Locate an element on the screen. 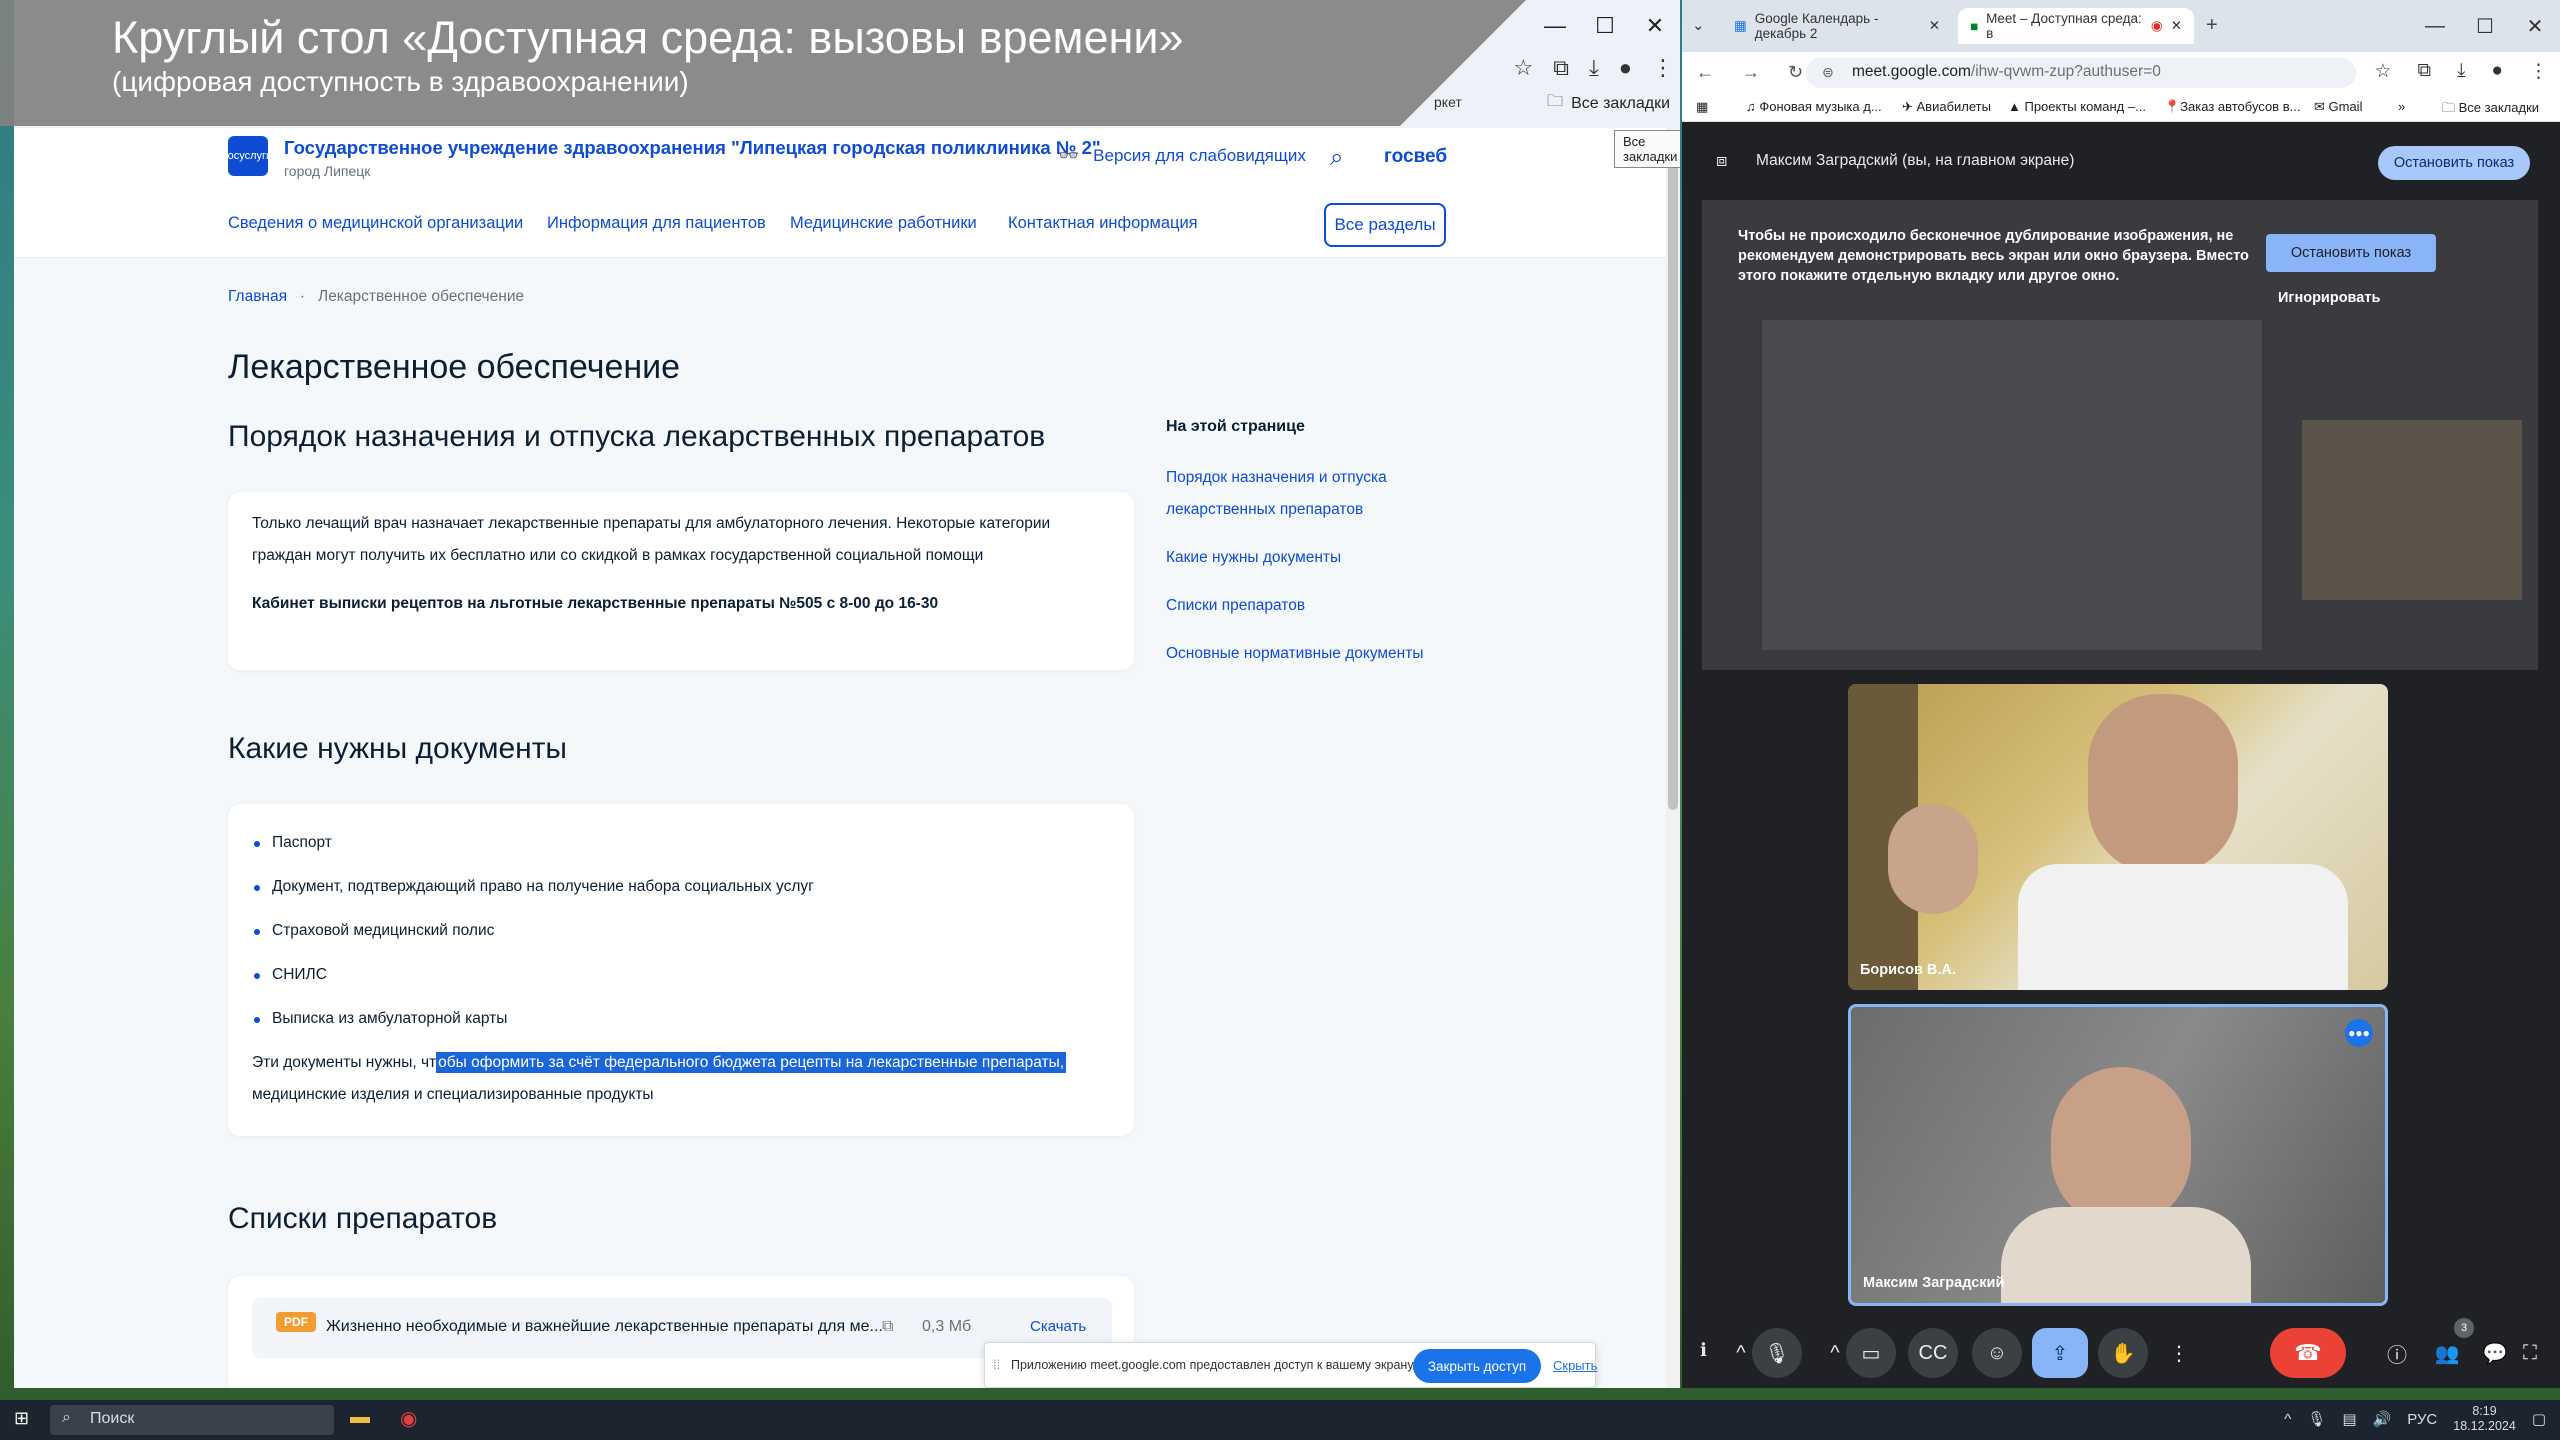  tab-calendar: ▦ Google Календарь - декабрь 2 ✕ is located at coordinates (1837, 26).